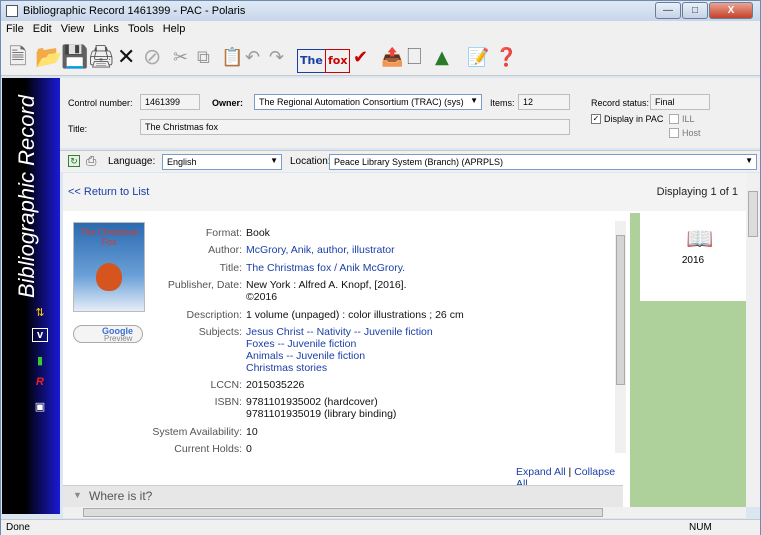 The height and width of the screenshot is (535, 761). I want to click on lccn-value: 2015035226, so click(275, 385).